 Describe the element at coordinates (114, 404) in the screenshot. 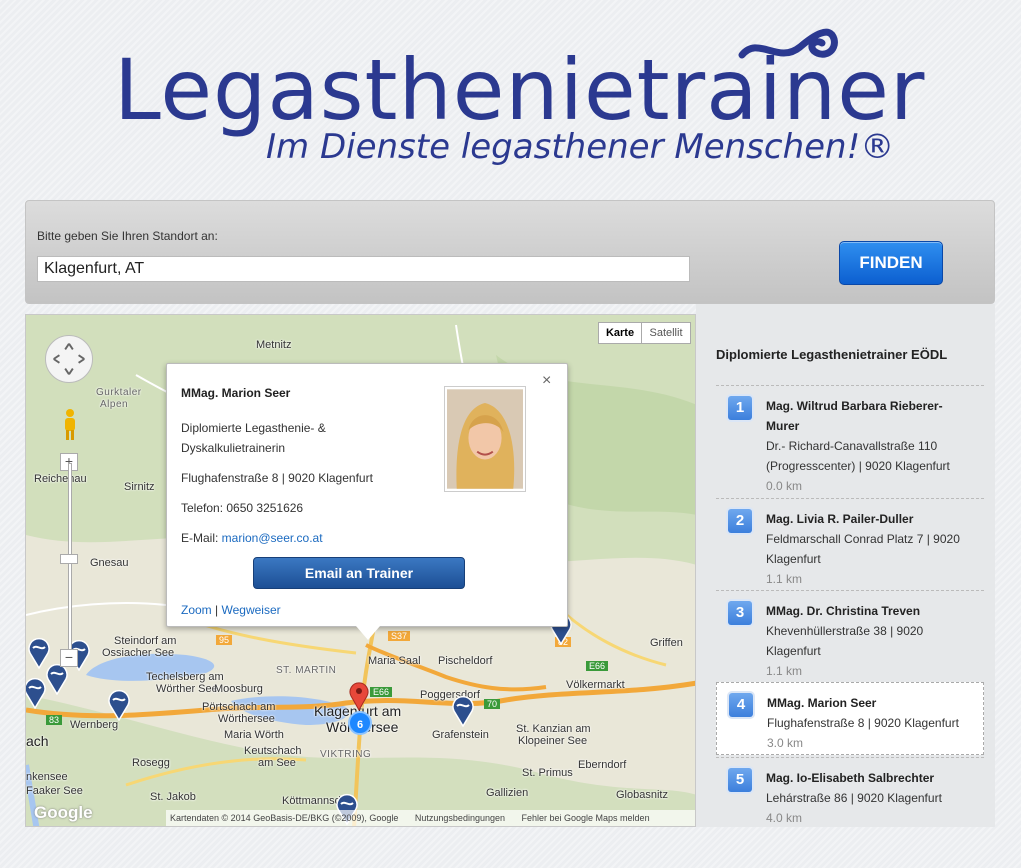

I see `map-label: Alpen` at that location.